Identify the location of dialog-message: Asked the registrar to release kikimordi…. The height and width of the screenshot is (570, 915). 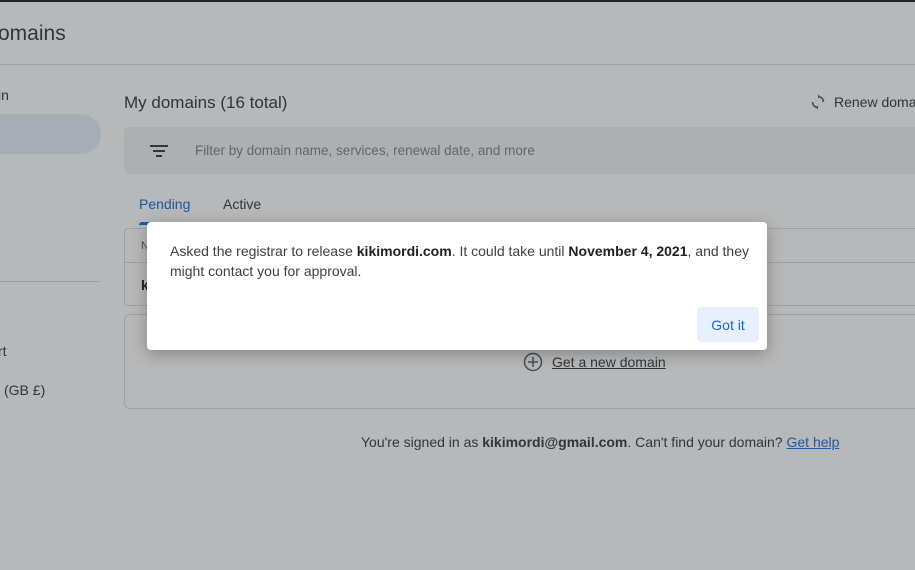
(460, 261).